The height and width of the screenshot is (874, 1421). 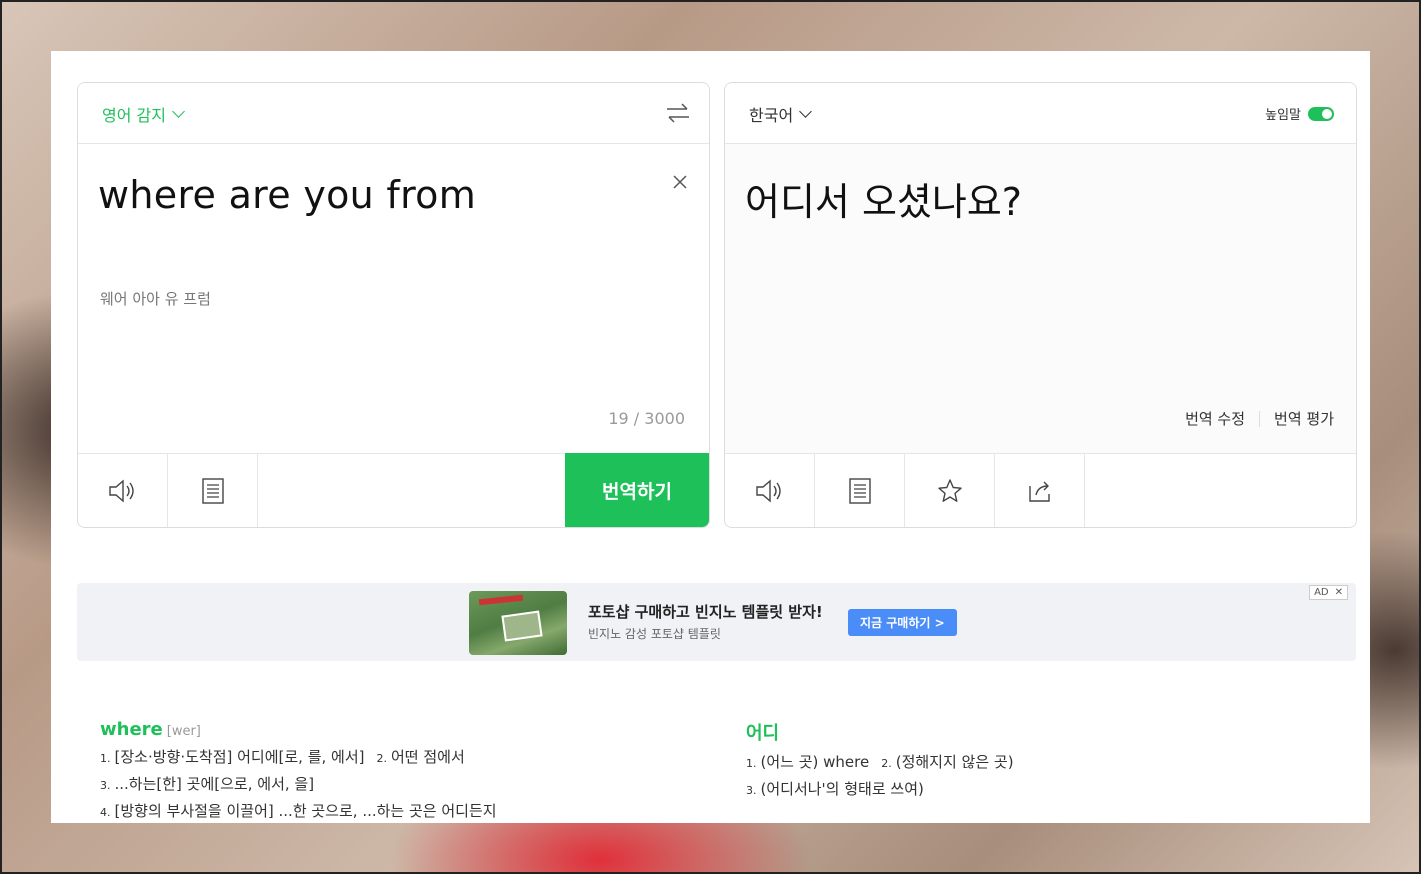 I want to click on character-counter: 19 / 3000, so click(x=646, y=418).